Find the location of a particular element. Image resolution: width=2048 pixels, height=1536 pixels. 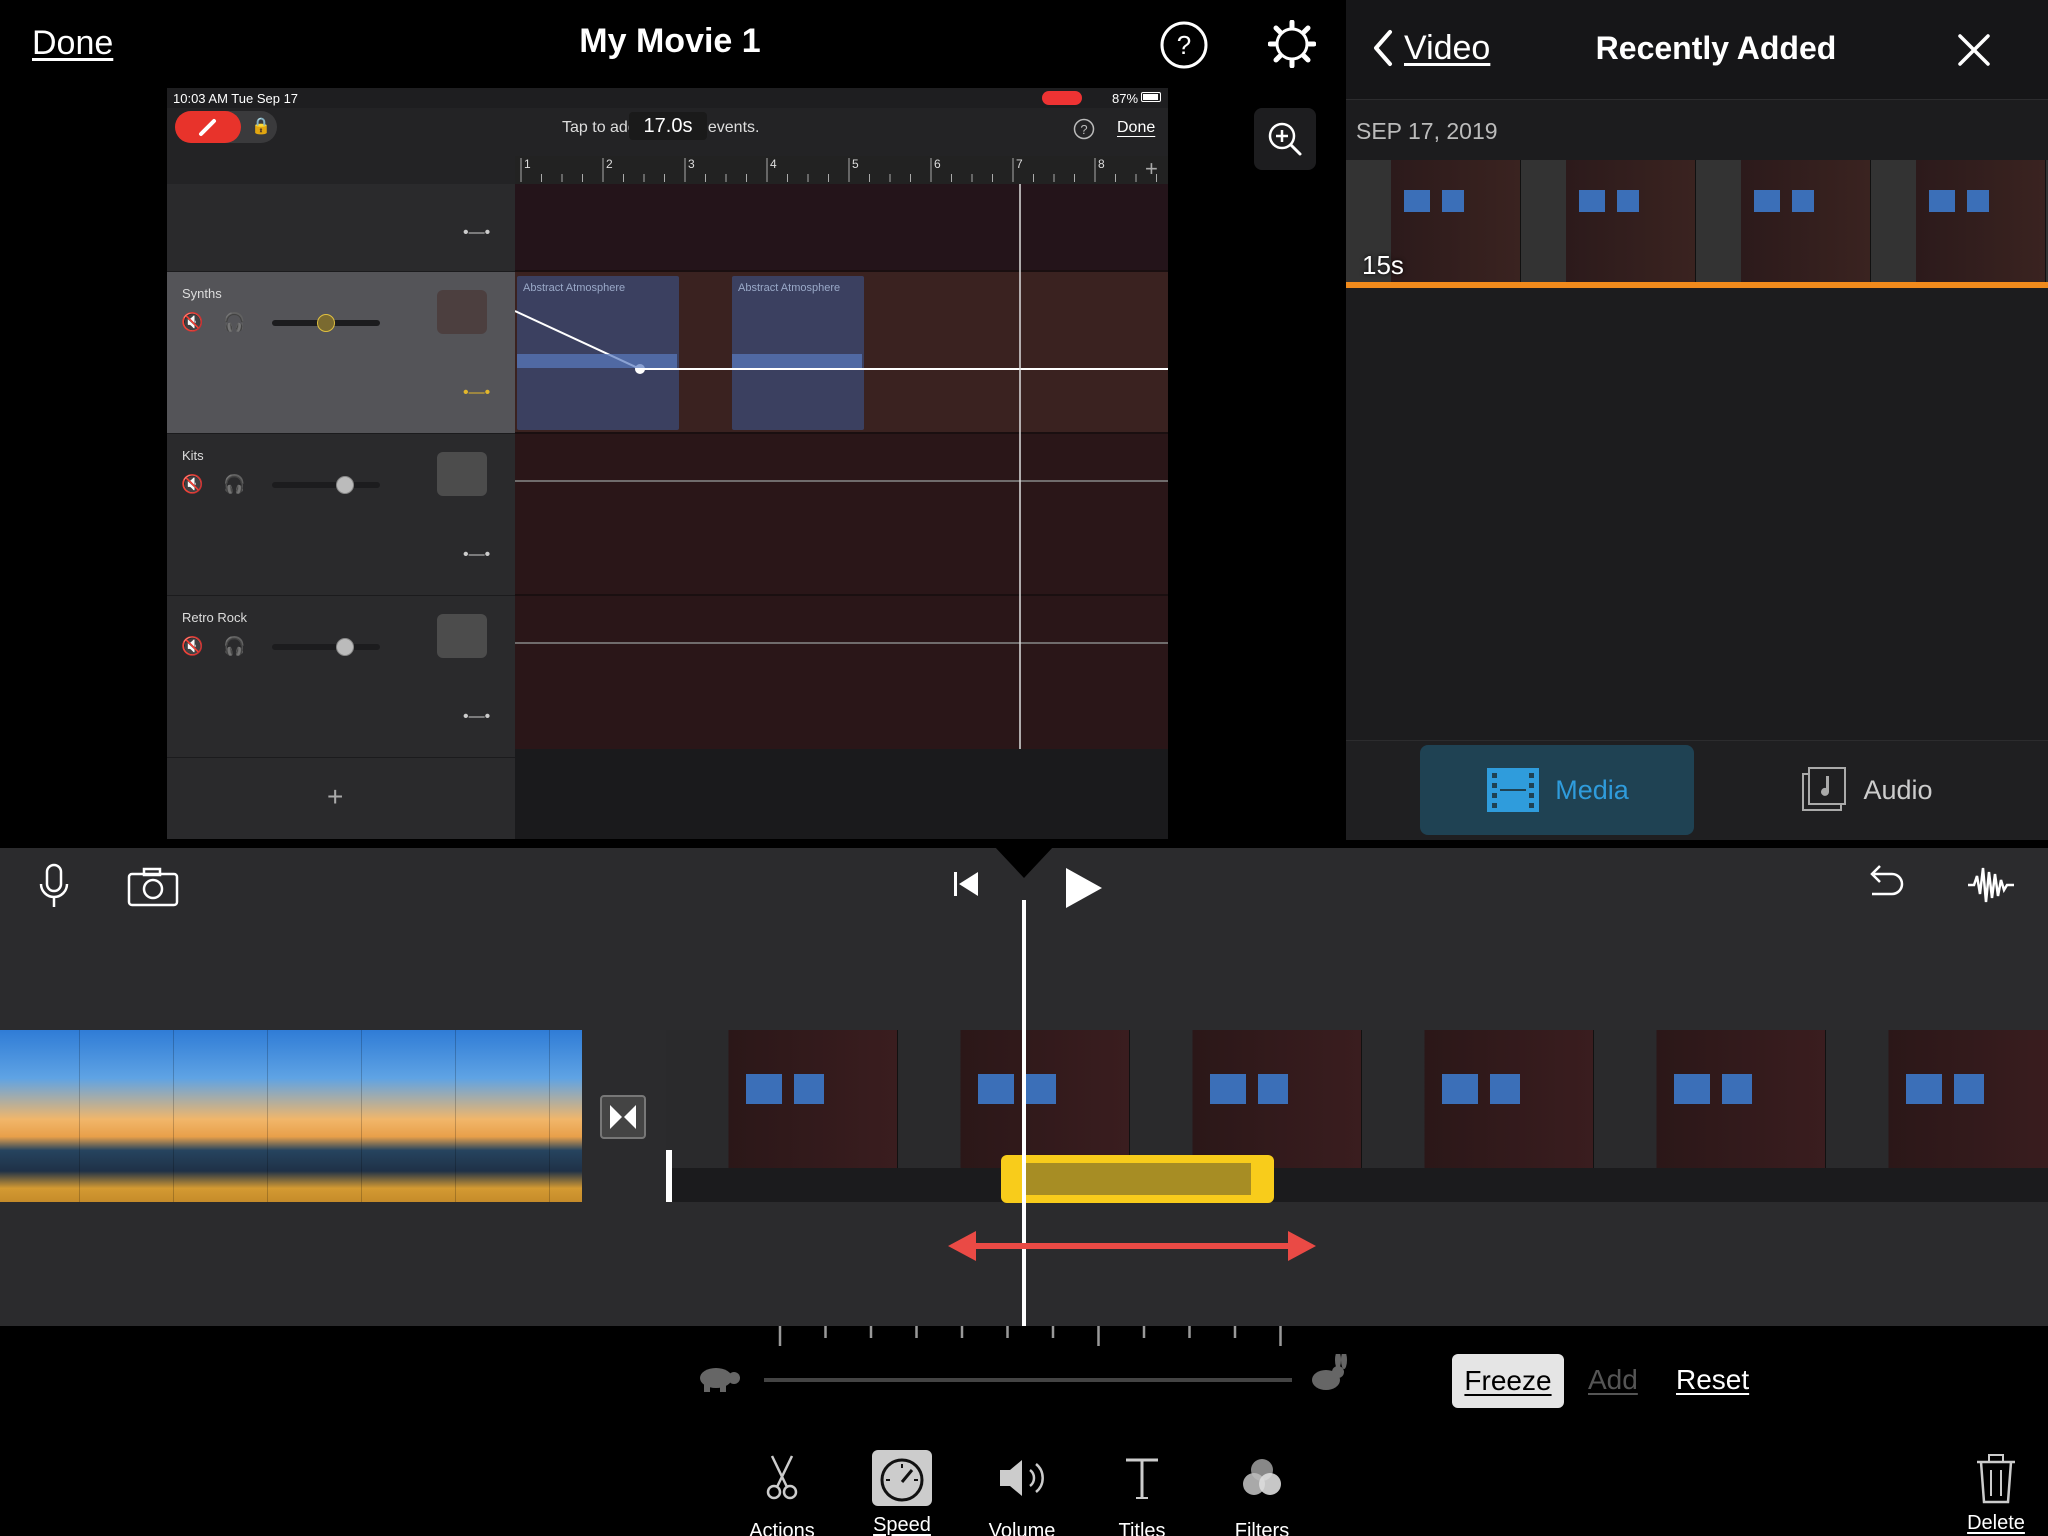

close-icon is located at coordinates (1974, 50).